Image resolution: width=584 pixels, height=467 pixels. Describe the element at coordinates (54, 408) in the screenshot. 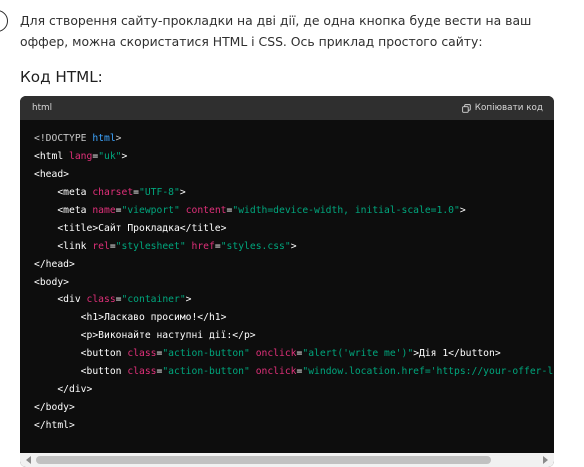

I see `code-token: </body>` at that location.